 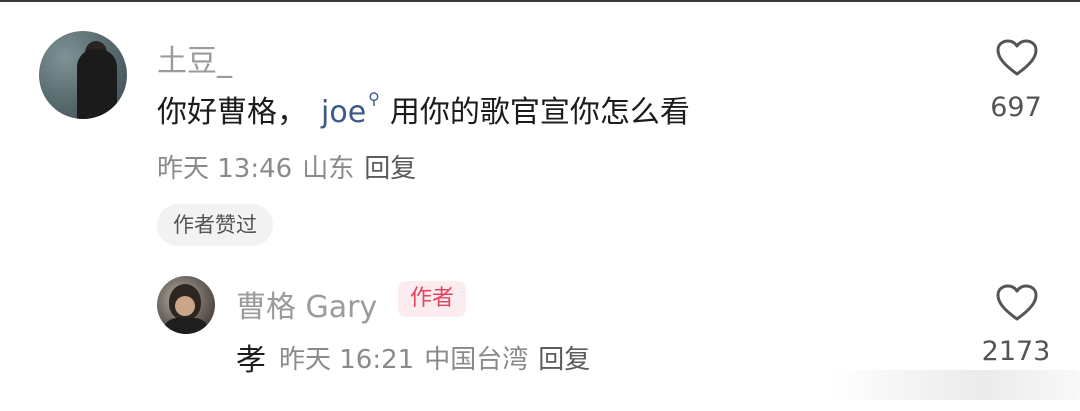 I want to click on comment-meta: 昨天 13:46 山东 回复, so click(x=286, y=166).